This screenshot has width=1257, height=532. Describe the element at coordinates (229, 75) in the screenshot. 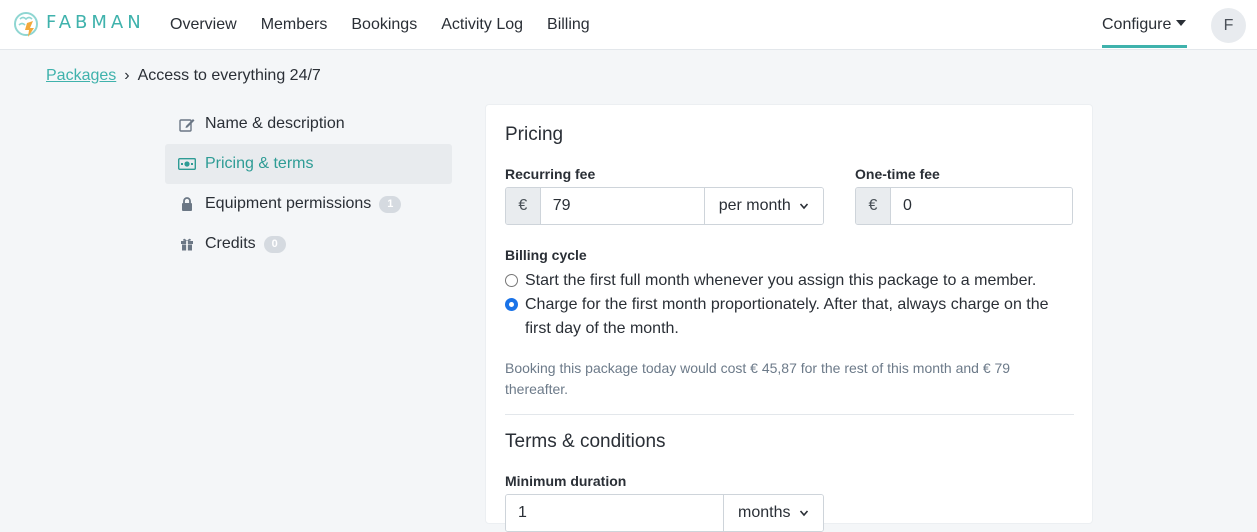

I see `breadcrumb-current: Access to everything 24/7` at that location.